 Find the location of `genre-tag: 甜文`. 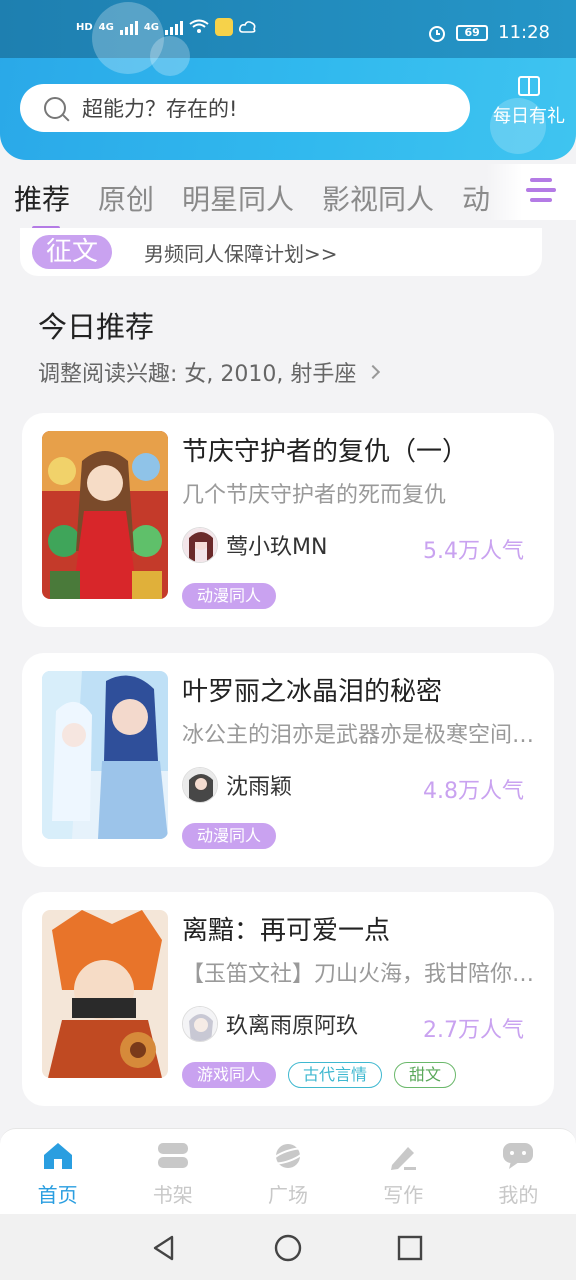

genre-tag: 甜文 is located at coordinates (425, 1075).